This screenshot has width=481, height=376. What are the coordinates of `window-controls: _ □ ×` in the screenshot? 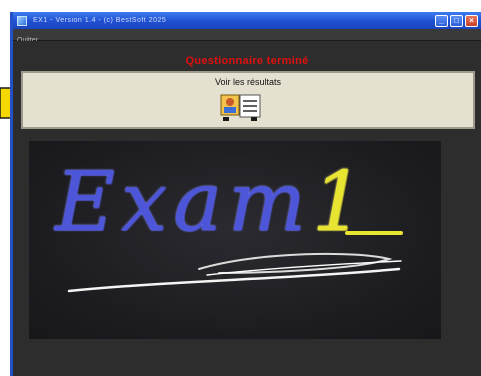 It's located at (456, 20).